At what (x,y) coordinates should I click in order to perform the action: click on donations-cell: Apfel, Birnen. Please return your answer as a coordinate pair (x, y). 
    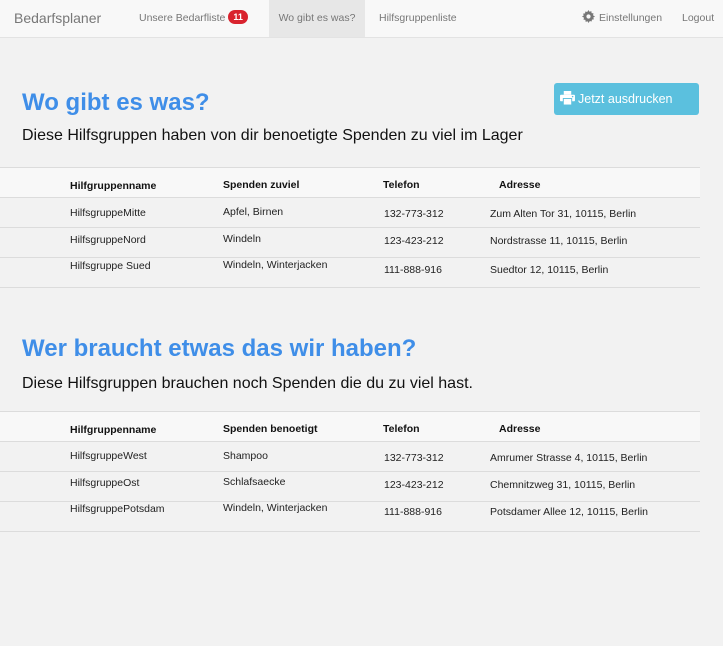
    Looking at the image, I should click on (253, 212).